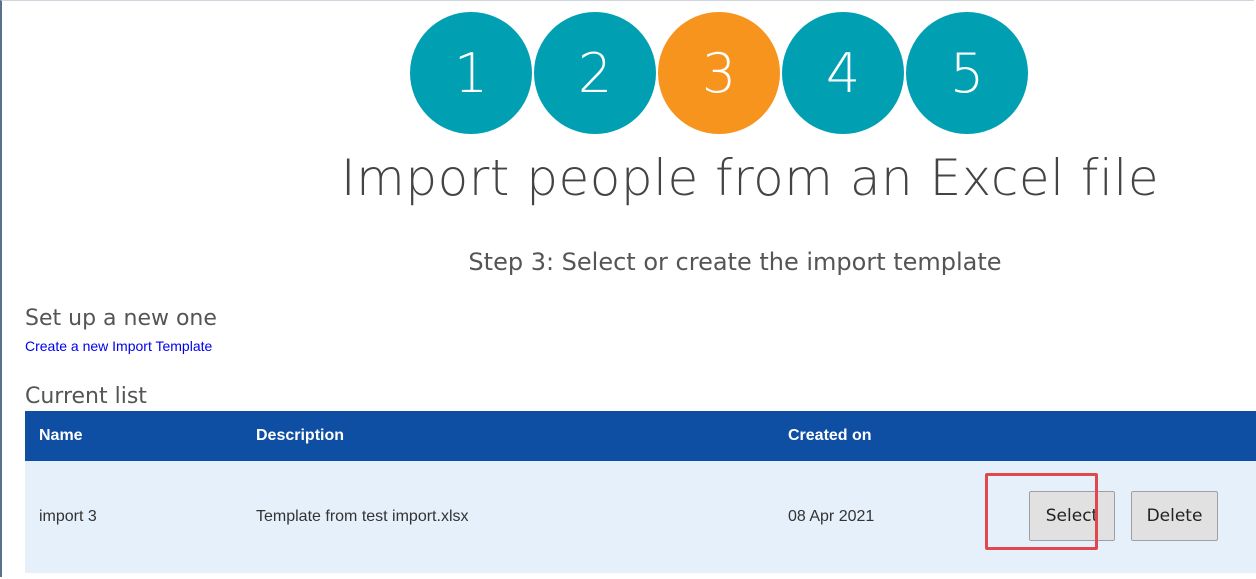  What do you see at coordinates (830, 435) in the screenshot?
I see `column-header-created-on: Created on` at bounding box center [830, 435].